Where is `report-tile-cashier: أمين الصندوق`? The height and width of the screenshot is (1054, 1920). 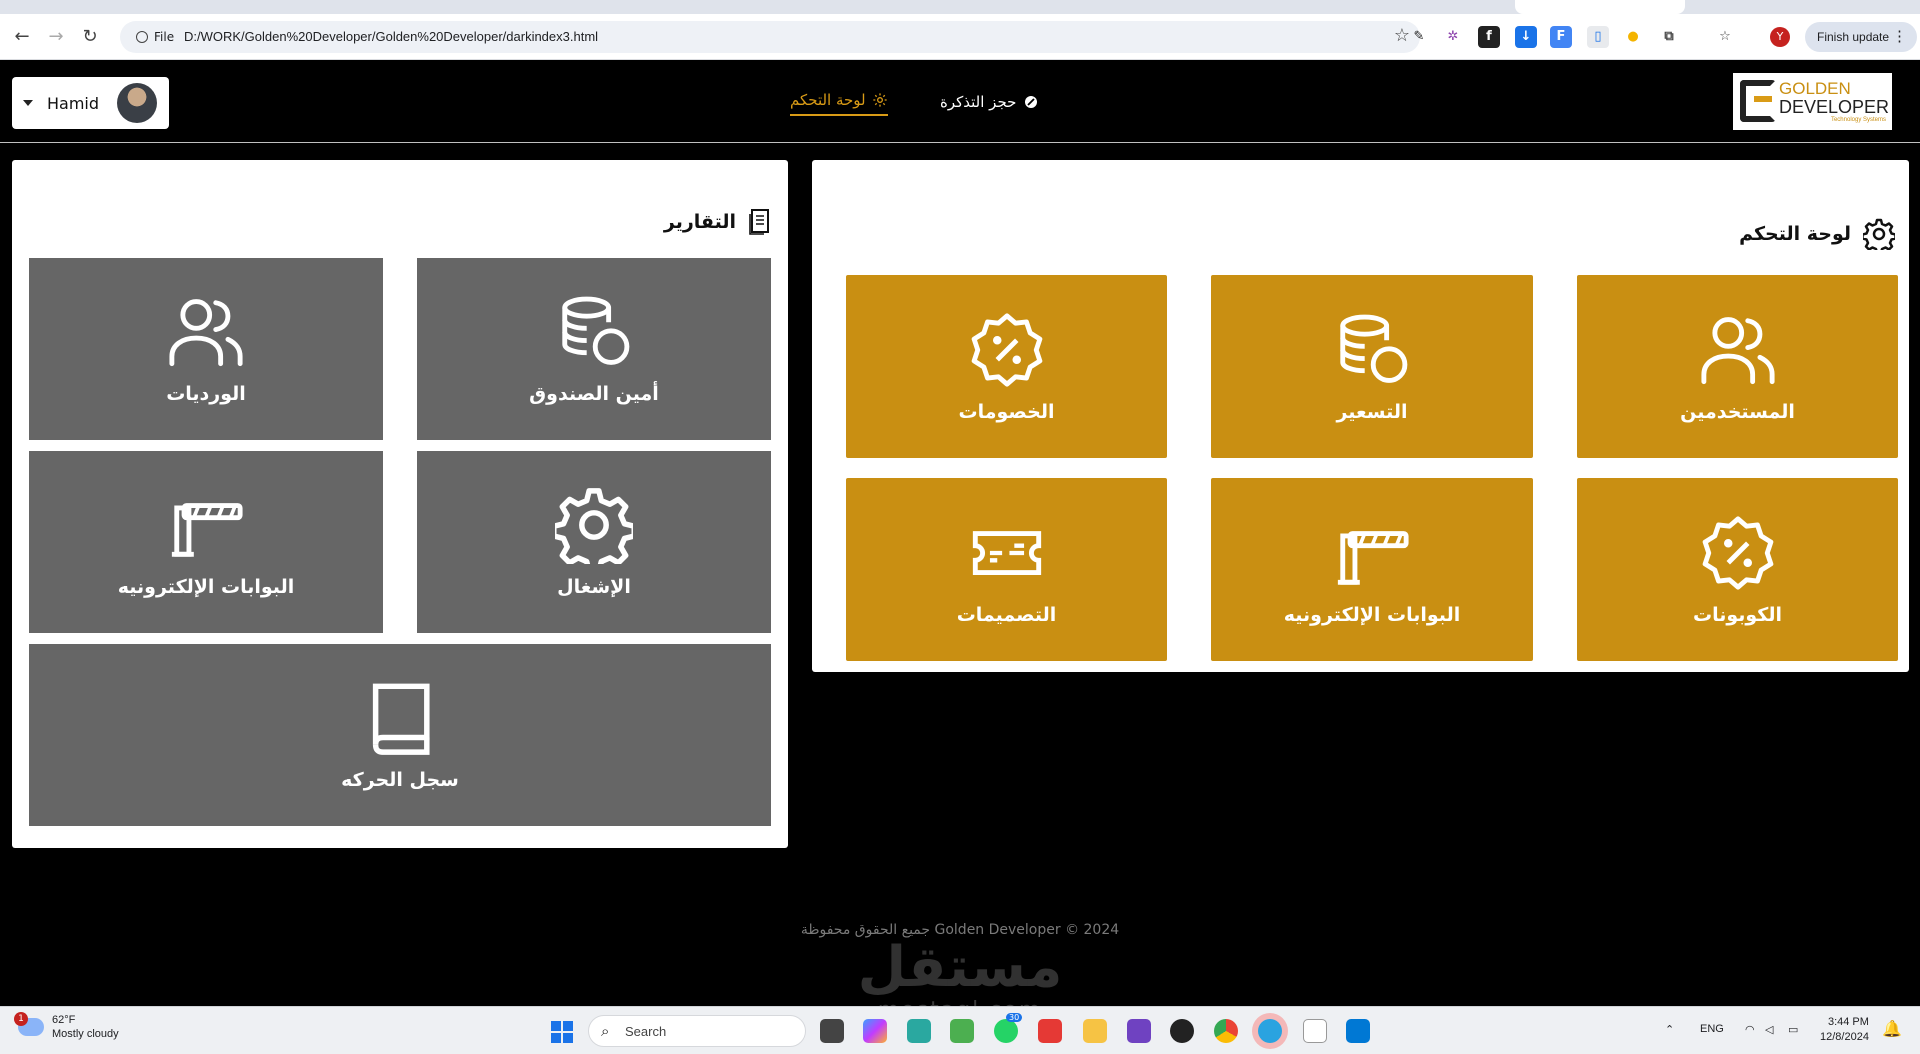
report-tile-cashier: أمين الصندوق is located at coordinates (594, 349).